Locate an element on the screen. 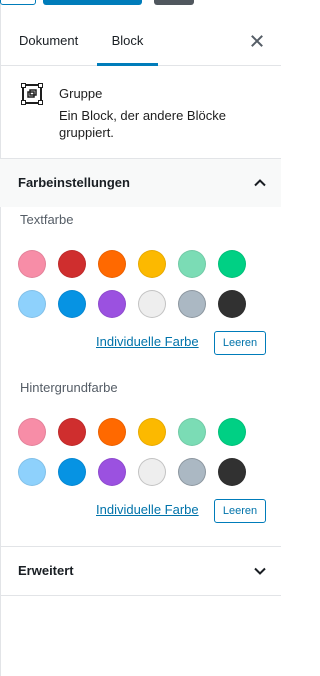  publish-button is located at coordinates (92, 2).